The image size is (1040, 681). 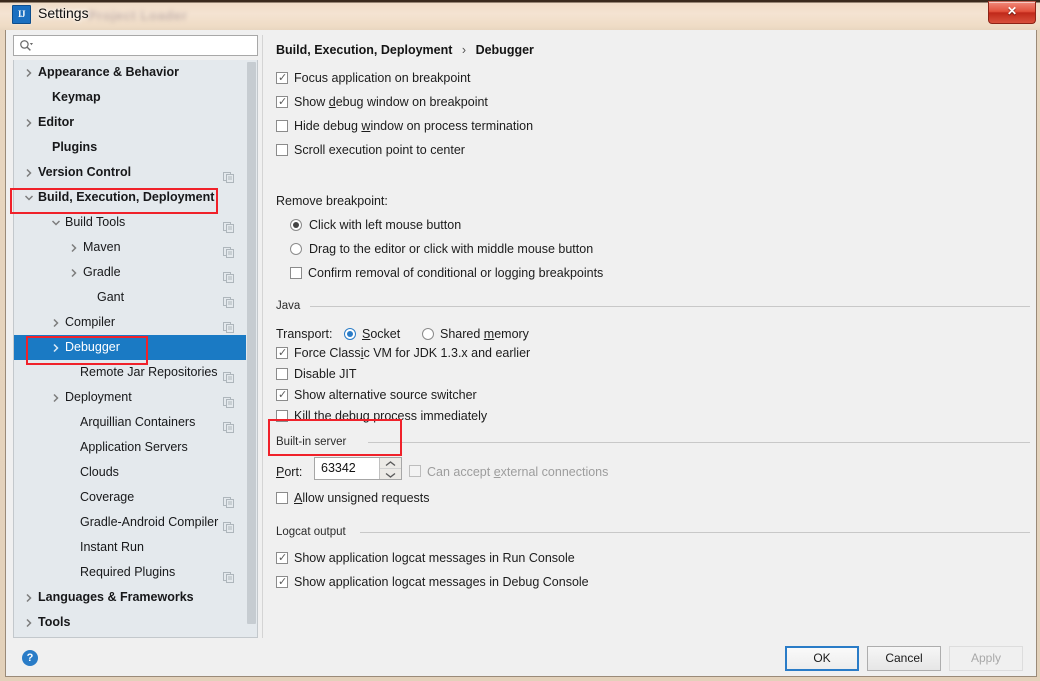 What do you see at coordinates (145, 46) in the screenshot?
I see `search-input` at bounding box center [145, 46].